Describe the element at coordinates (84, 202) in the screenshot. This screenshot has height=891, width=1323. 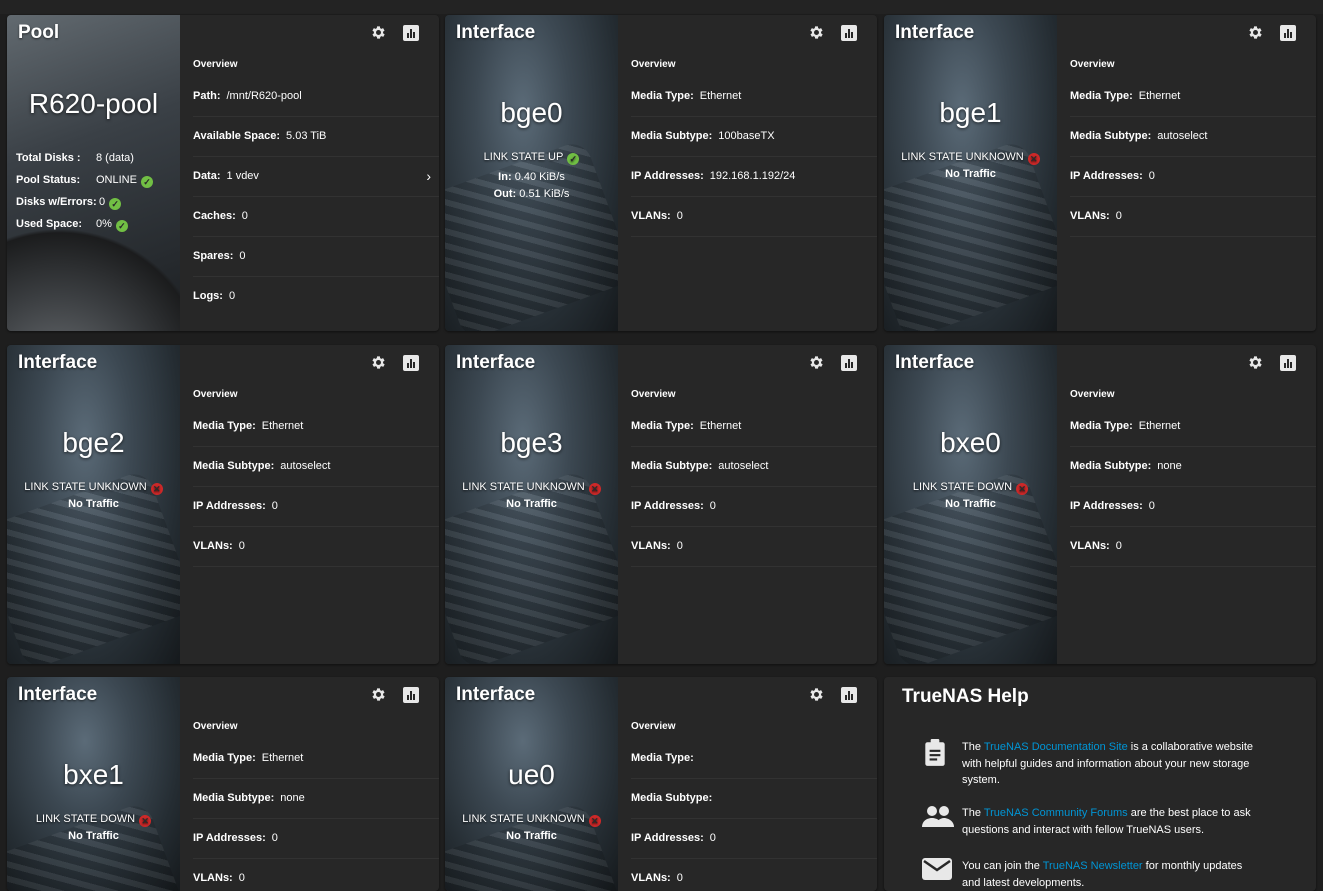
I see `pool-stat-row: Disks w/Errors: 0 ✓` at that location.